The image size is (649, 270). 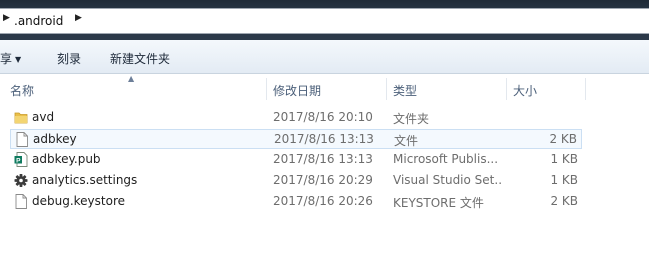 What do you see at coordinates (525, 91) in the screenshot?
I see `column-size-label: 大小` at bounding box center [525, 91].